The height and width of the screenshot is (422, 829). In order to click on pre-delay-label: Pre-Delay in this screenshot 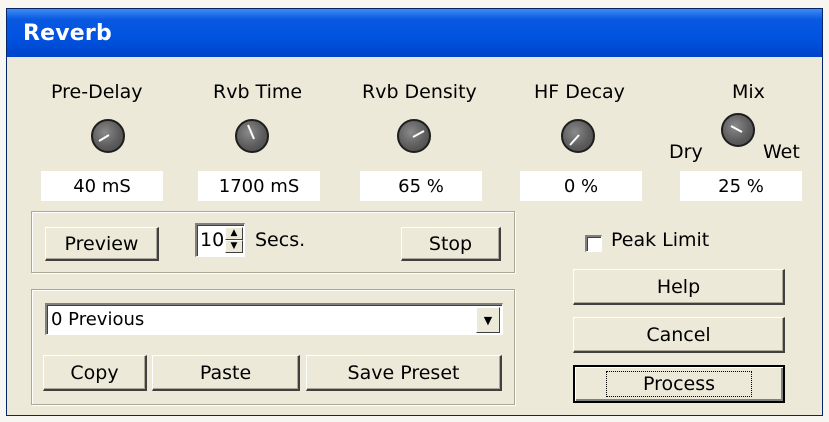, I will do `click(97, 92)`.